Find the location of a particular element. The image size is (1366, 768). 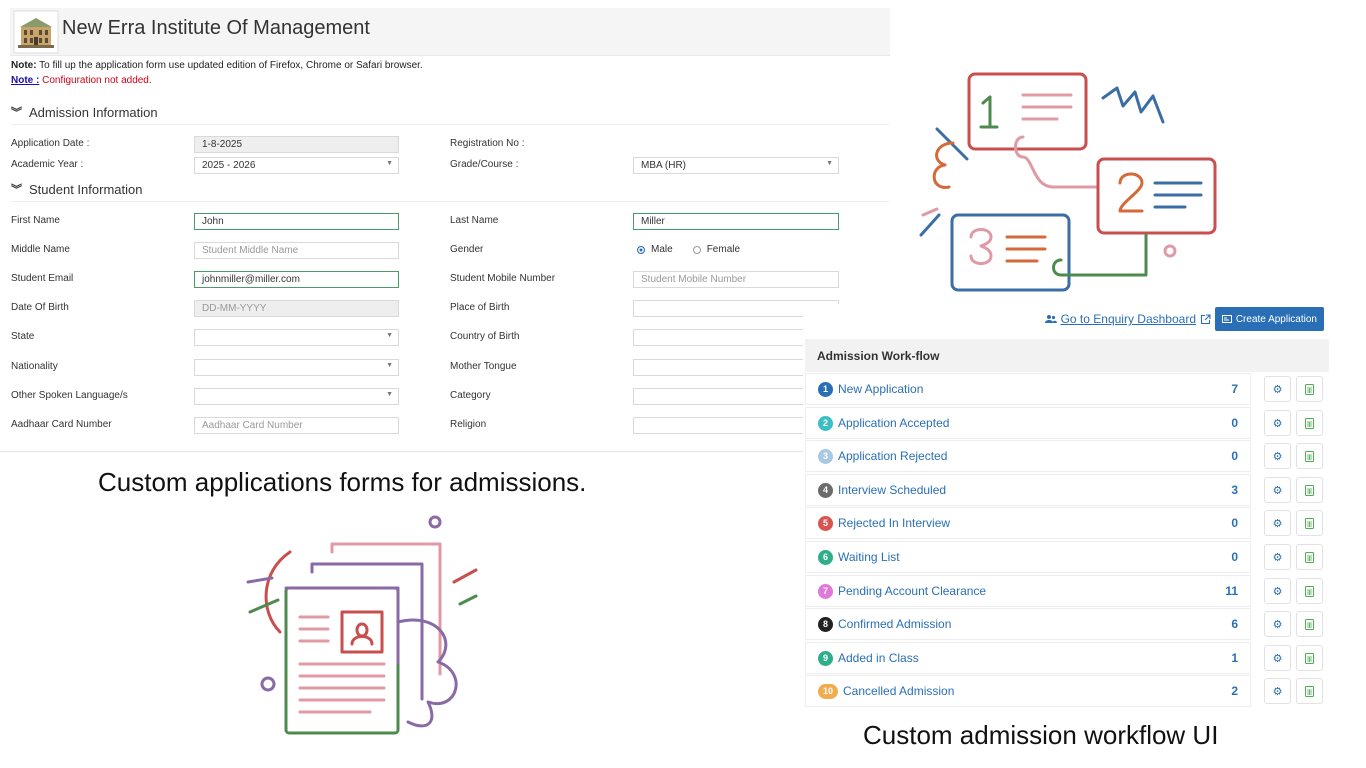

dob-label: Date Of Birth is located at coordinates (40, 307).